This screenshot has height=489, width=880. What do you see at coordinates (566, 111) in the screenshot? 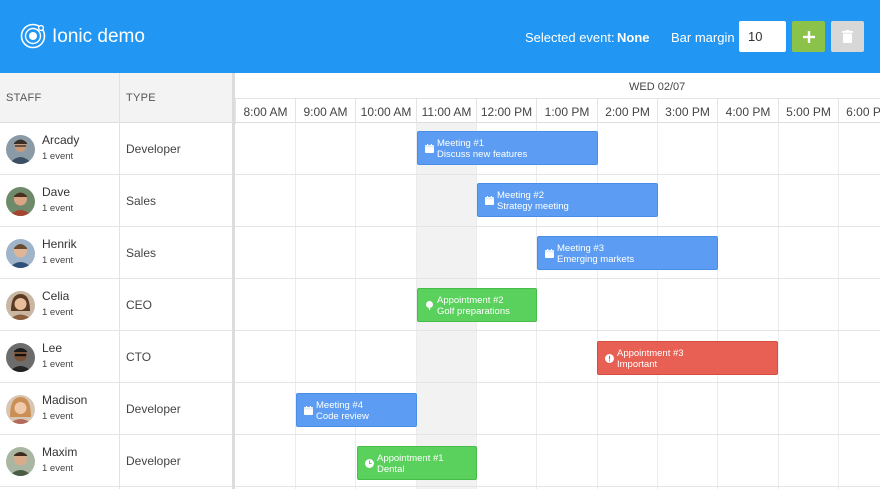
I see `hour-label: 1:00 PM` at bounding box center [566, 111].